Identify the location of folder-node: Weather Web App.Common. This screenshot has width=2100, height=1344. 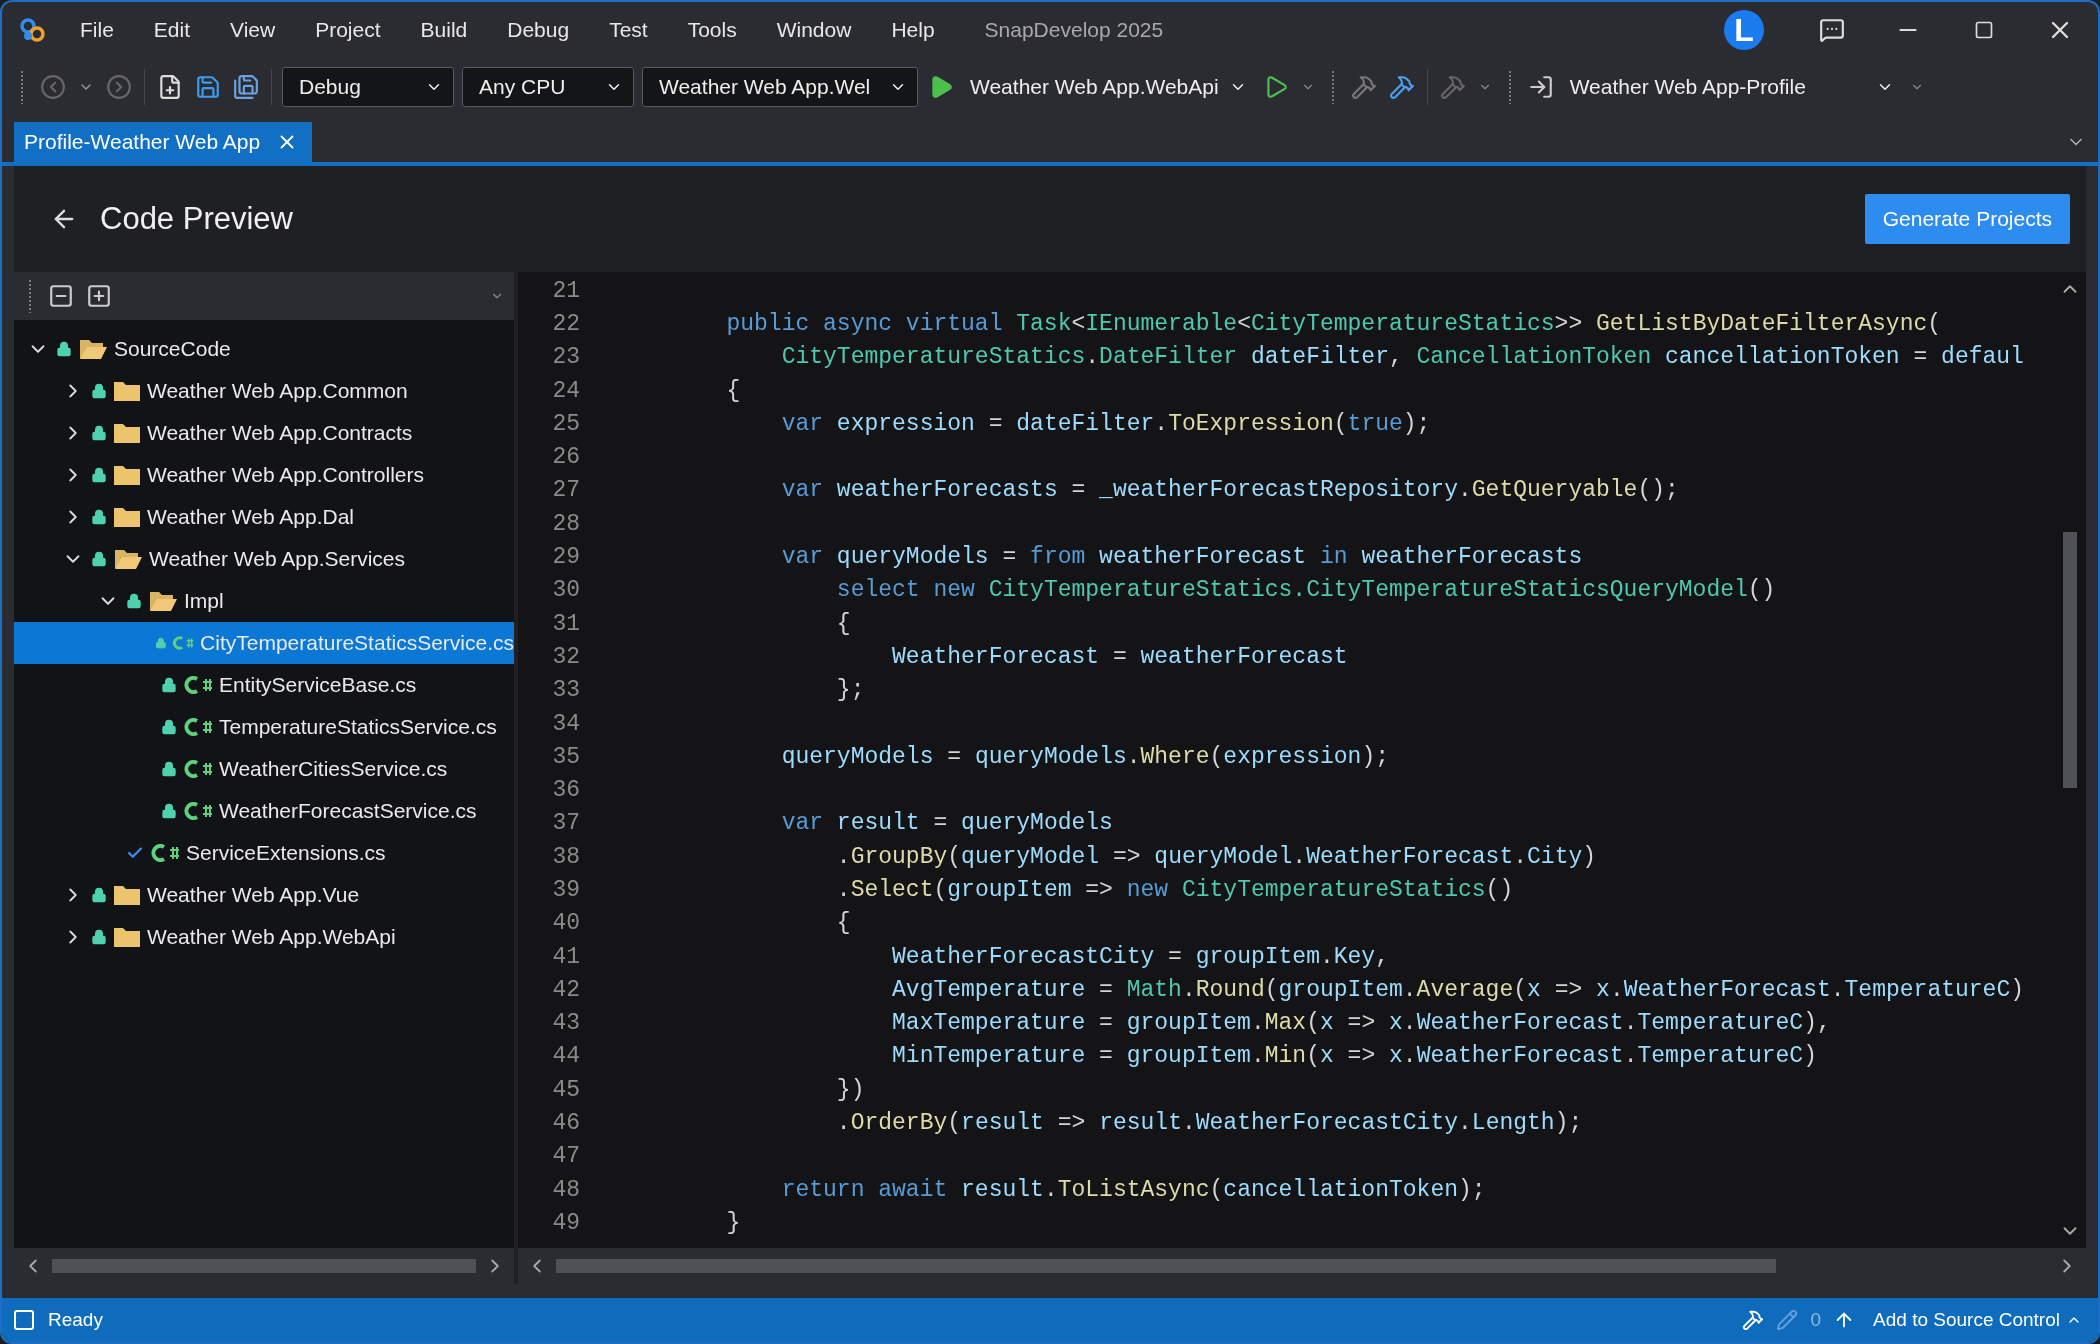
(264, 391).